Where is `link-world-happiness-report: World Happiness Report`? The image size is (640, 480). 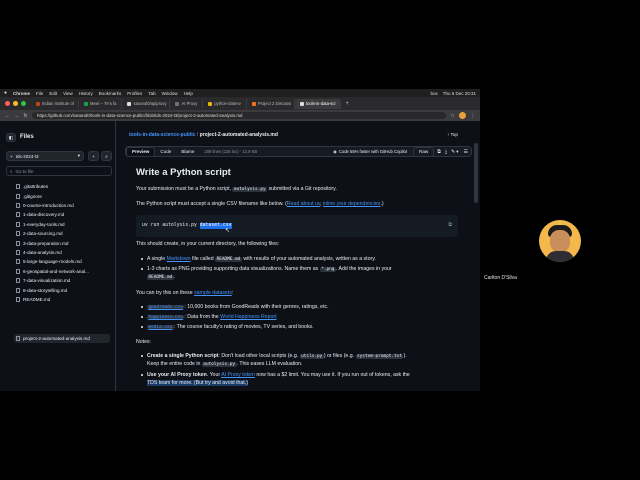 link-world-happiness-report: World Happiness Report is located at coordinates (248, 317).